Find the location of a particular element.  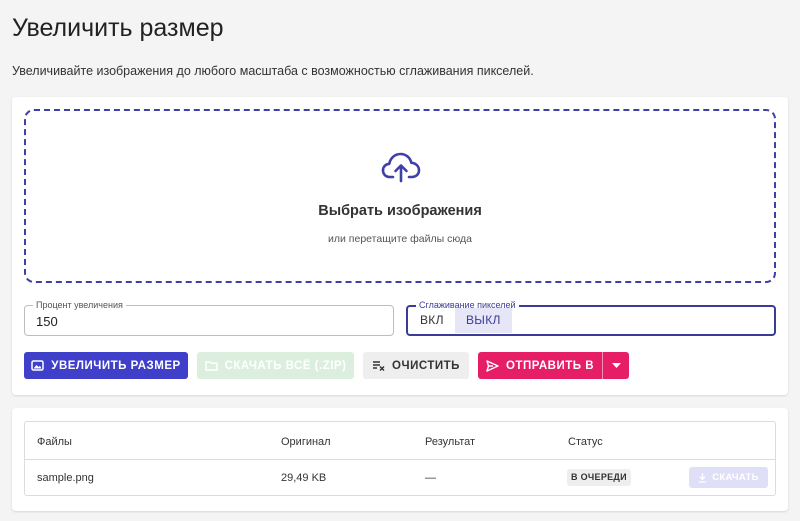

download-icon is located at coordinates (703, 478).